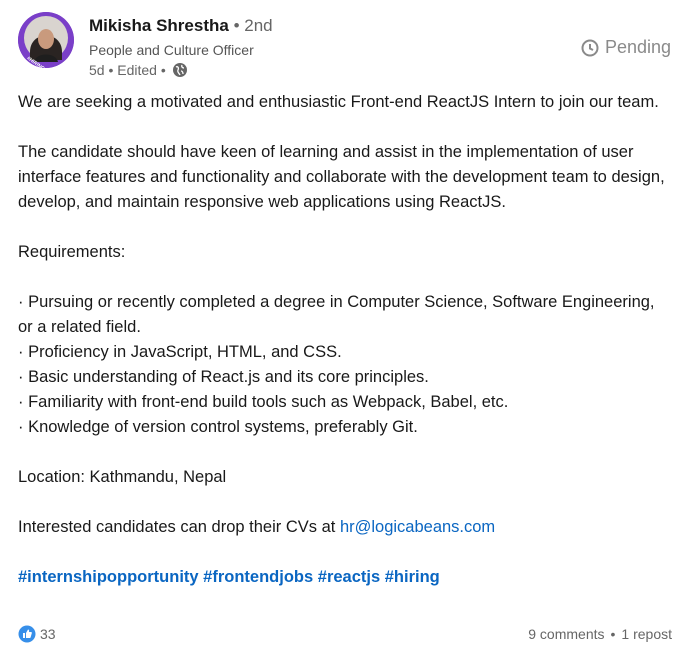  I want to click on connection-degree: • 2nd, so click(253, 25).